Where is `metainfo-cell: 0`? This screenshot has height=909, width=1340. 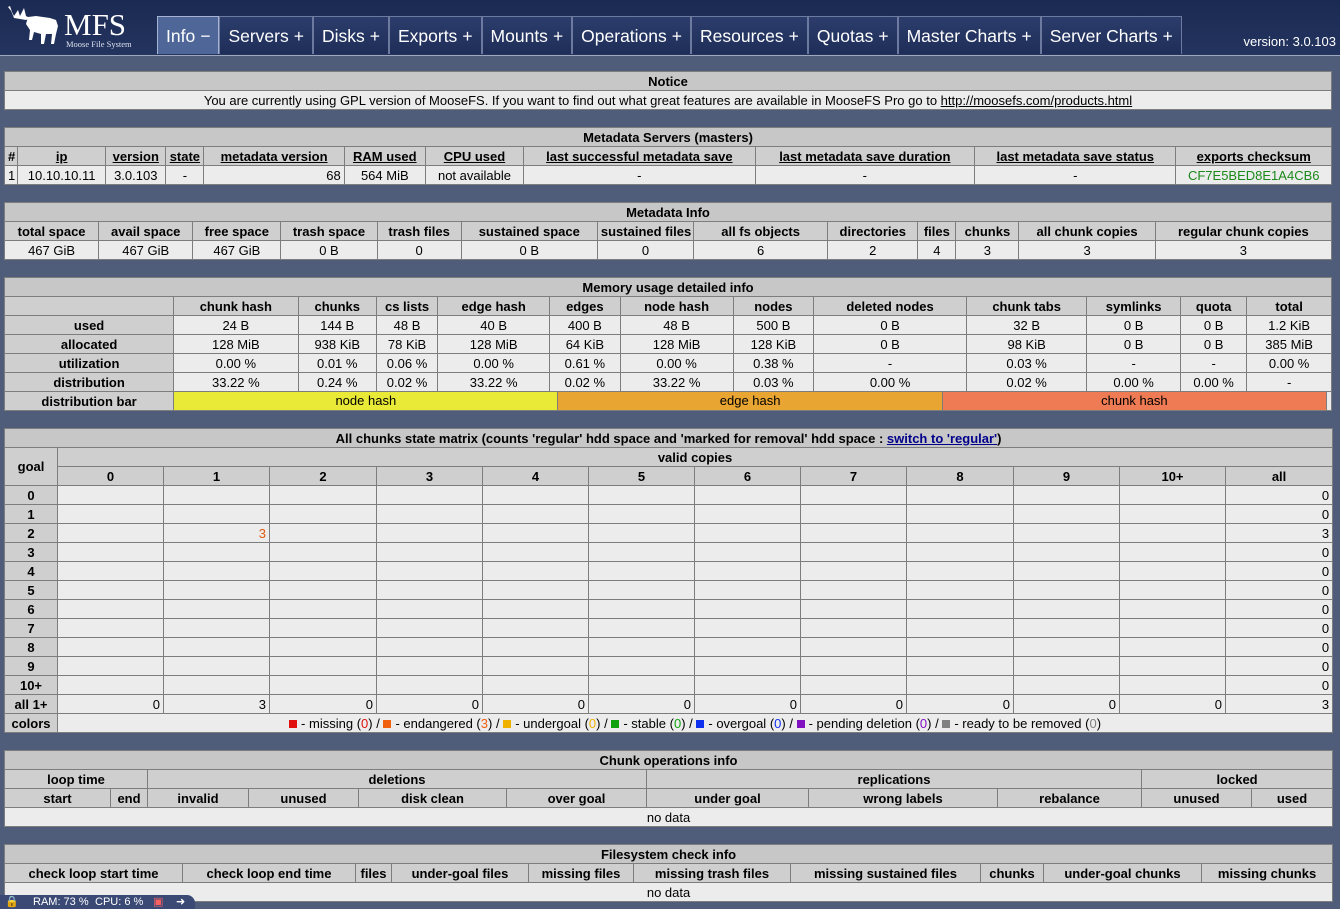
metainfo-cell: 0 is located at coordinates (645, 250).